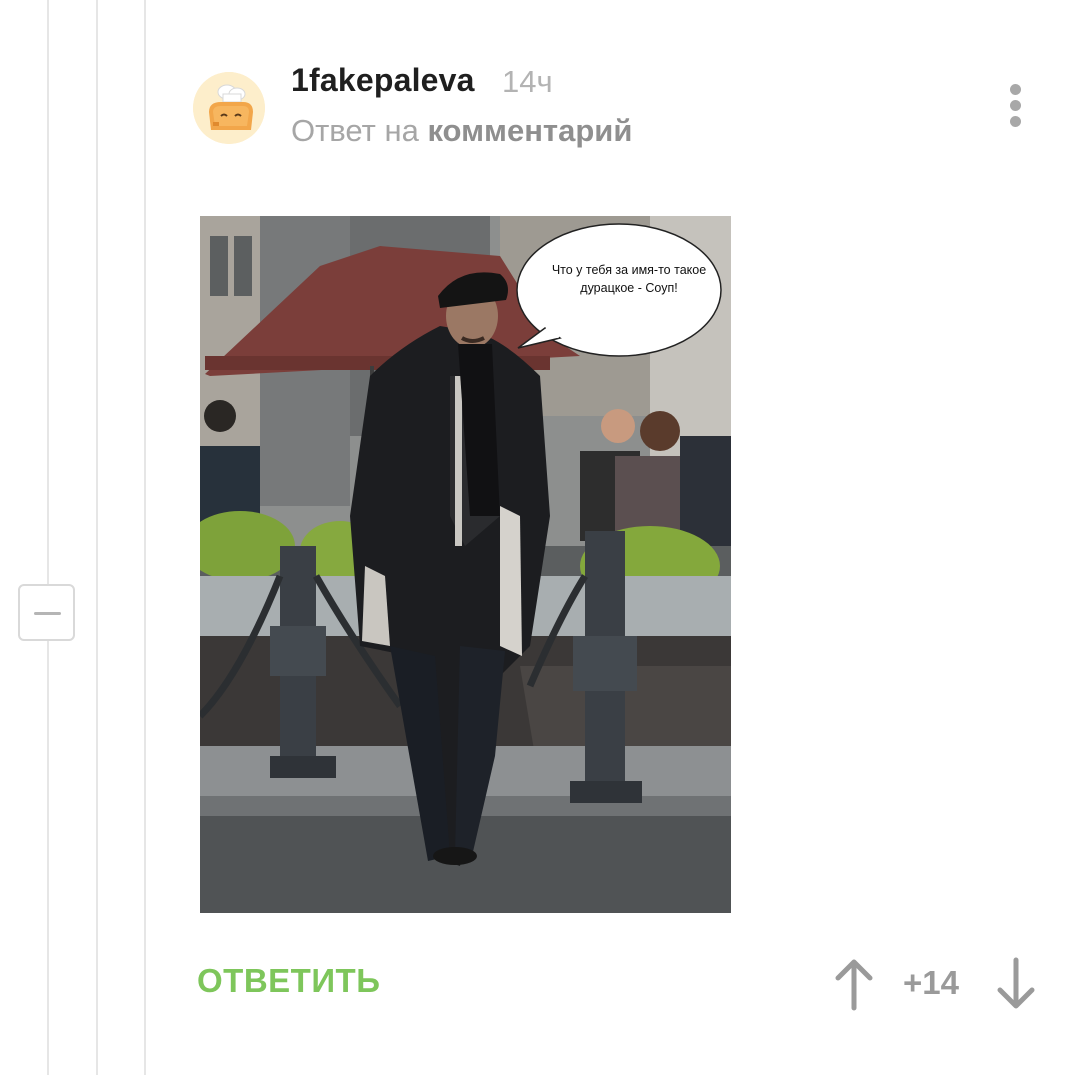  I want to click on vote-score: +14, so click(931, 982).